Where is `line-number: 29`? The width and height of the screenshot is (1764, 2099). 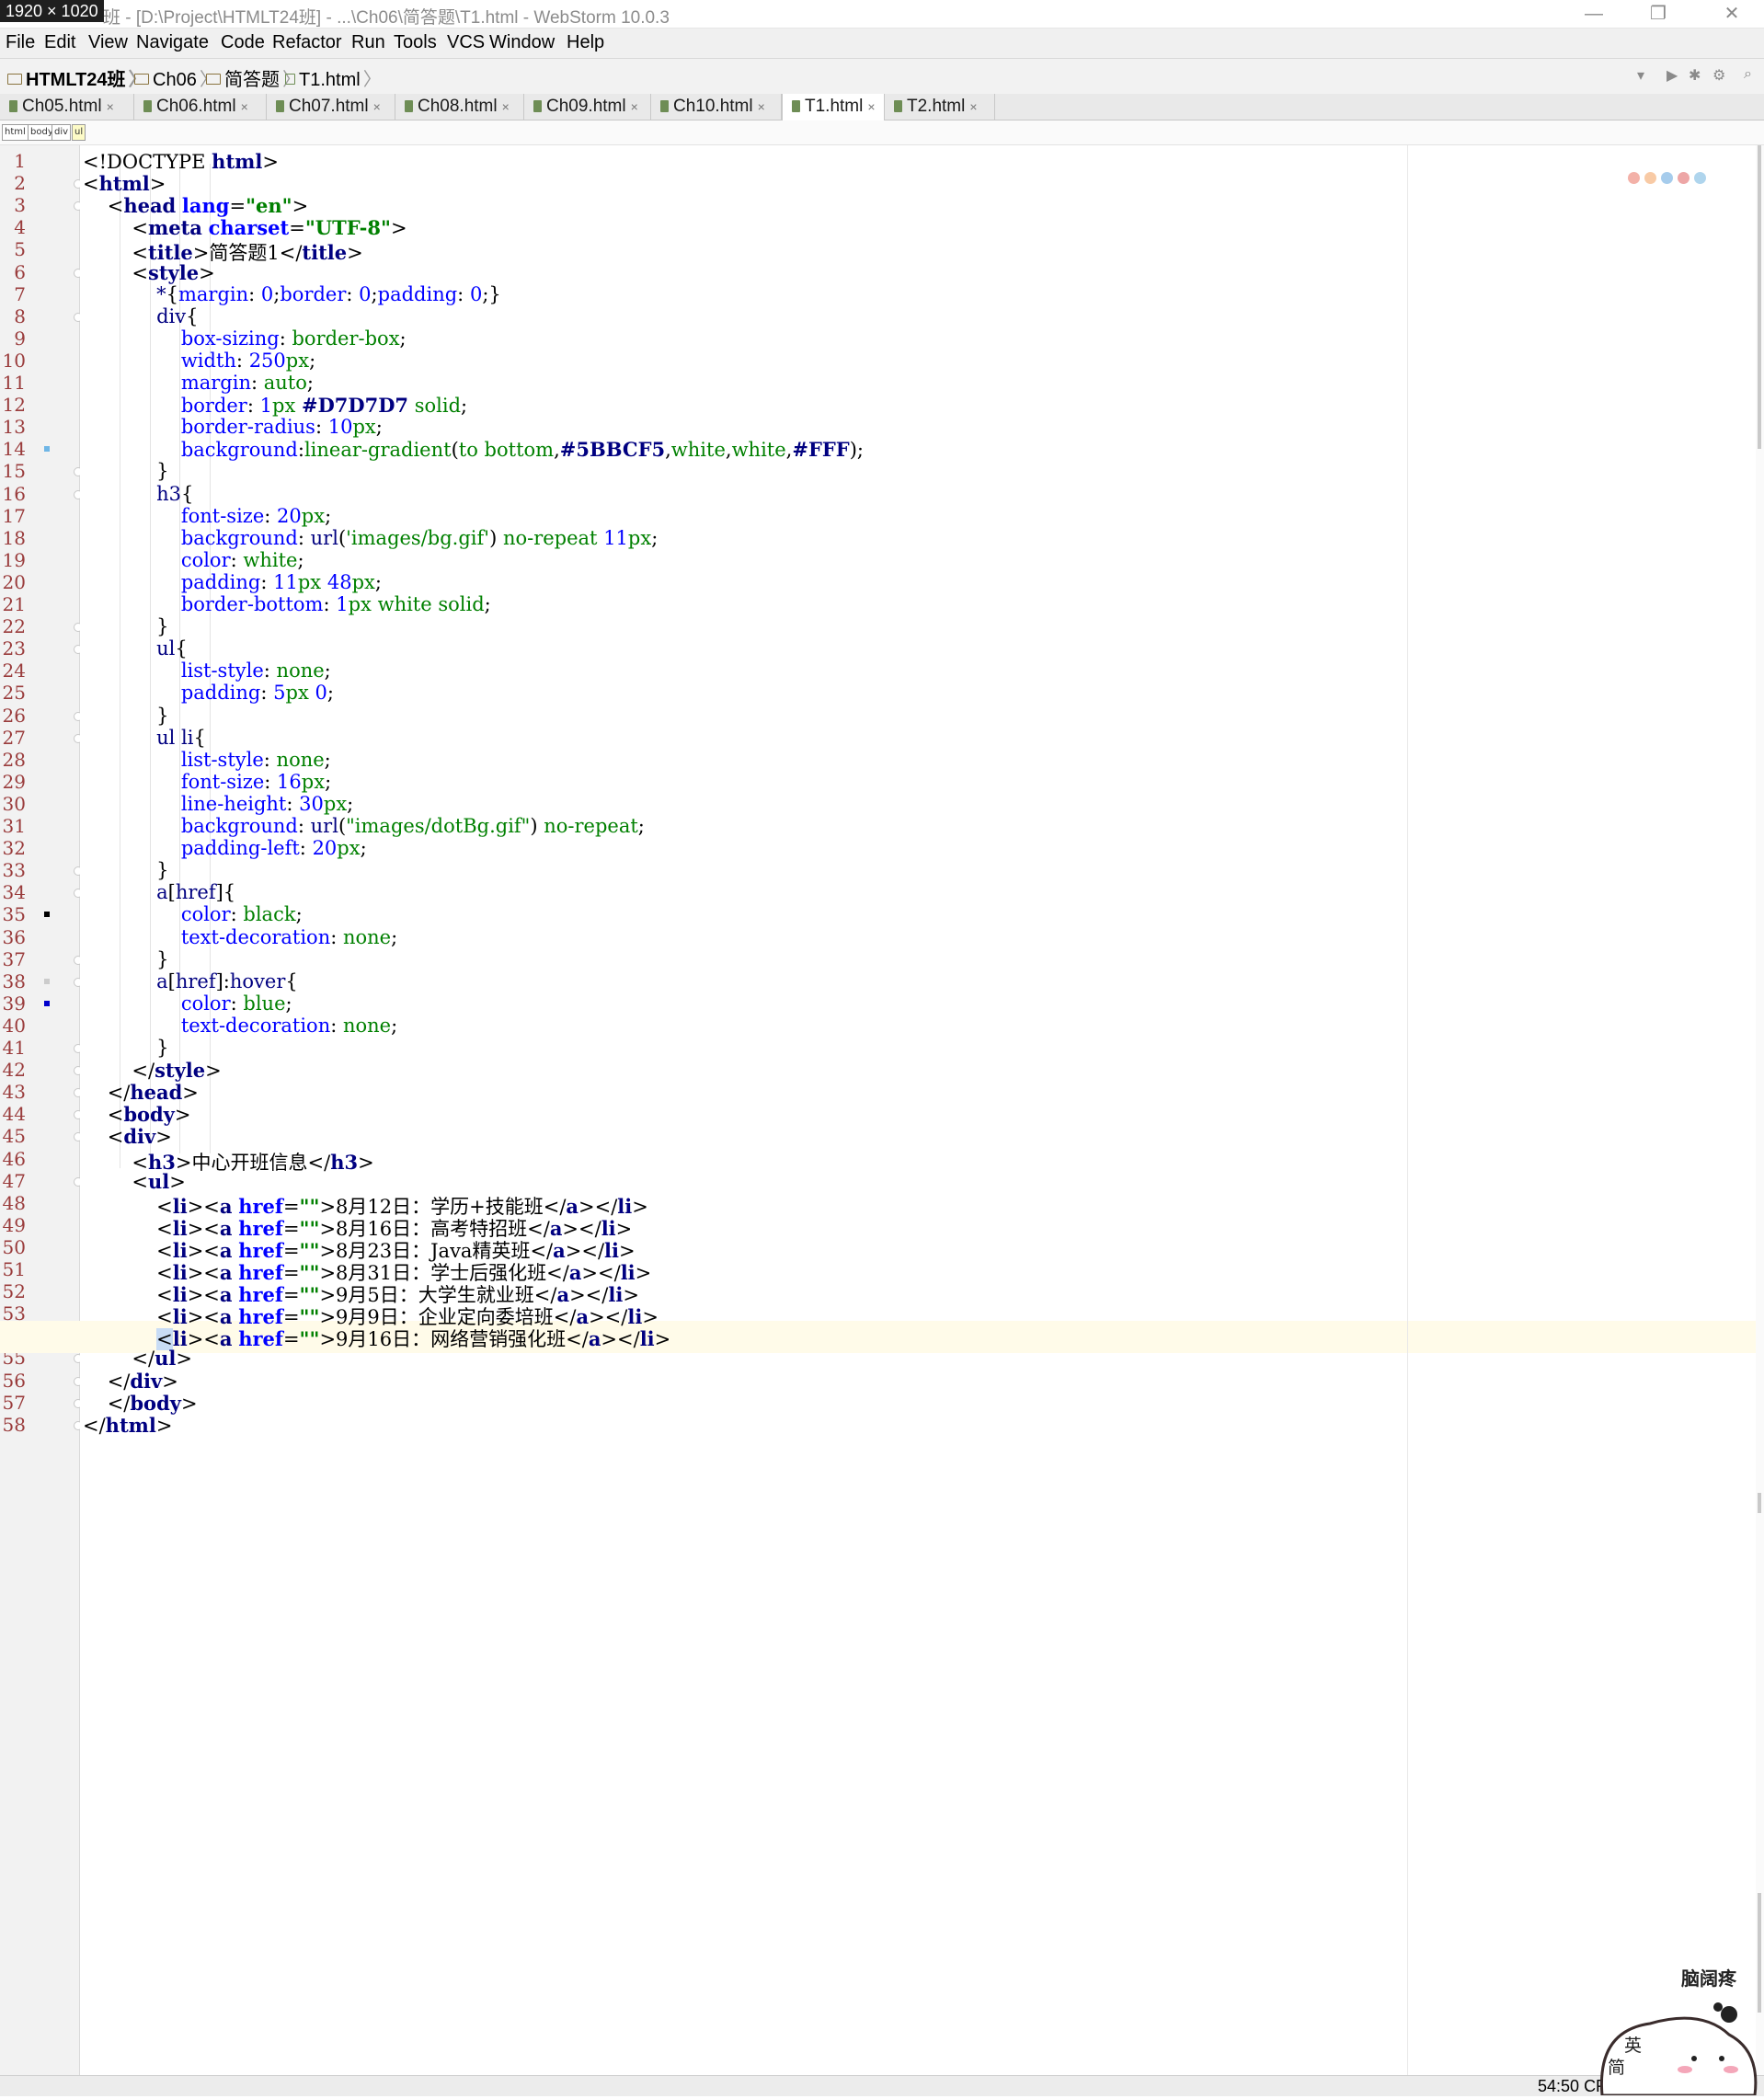 line-number: 29 is located at coordinates (13, 782).